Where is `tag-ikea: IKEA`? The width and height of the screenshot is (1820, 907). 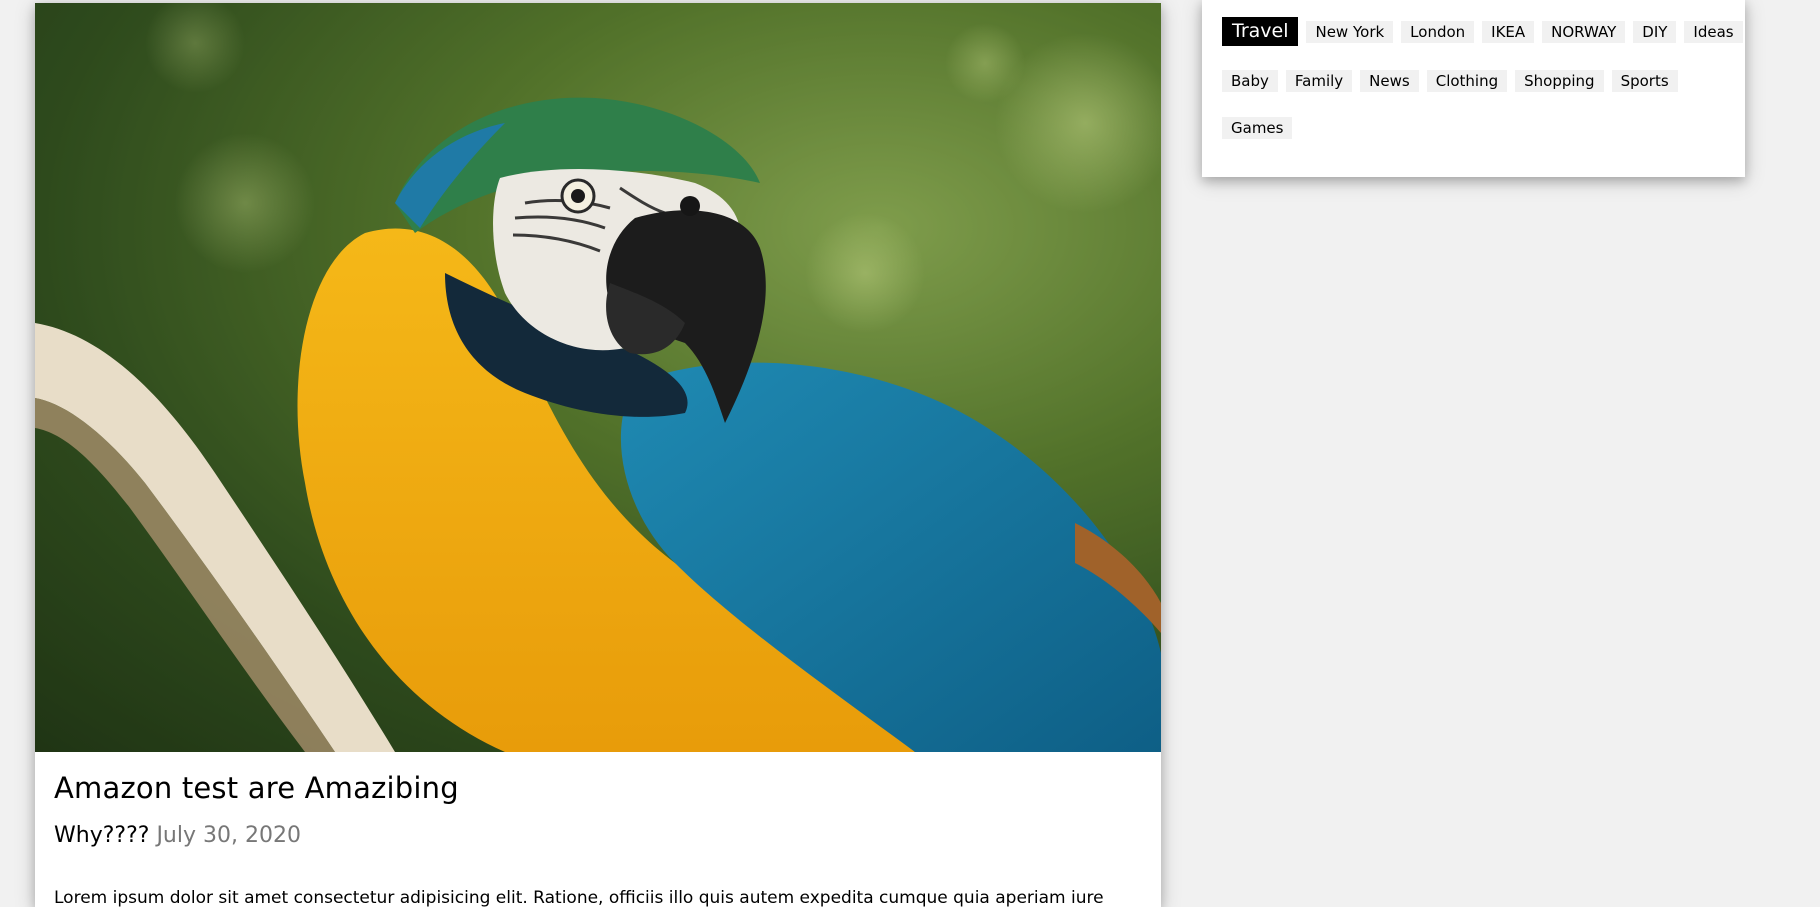
tag-ikea: IKEA is located at coordinates (1508, 31).